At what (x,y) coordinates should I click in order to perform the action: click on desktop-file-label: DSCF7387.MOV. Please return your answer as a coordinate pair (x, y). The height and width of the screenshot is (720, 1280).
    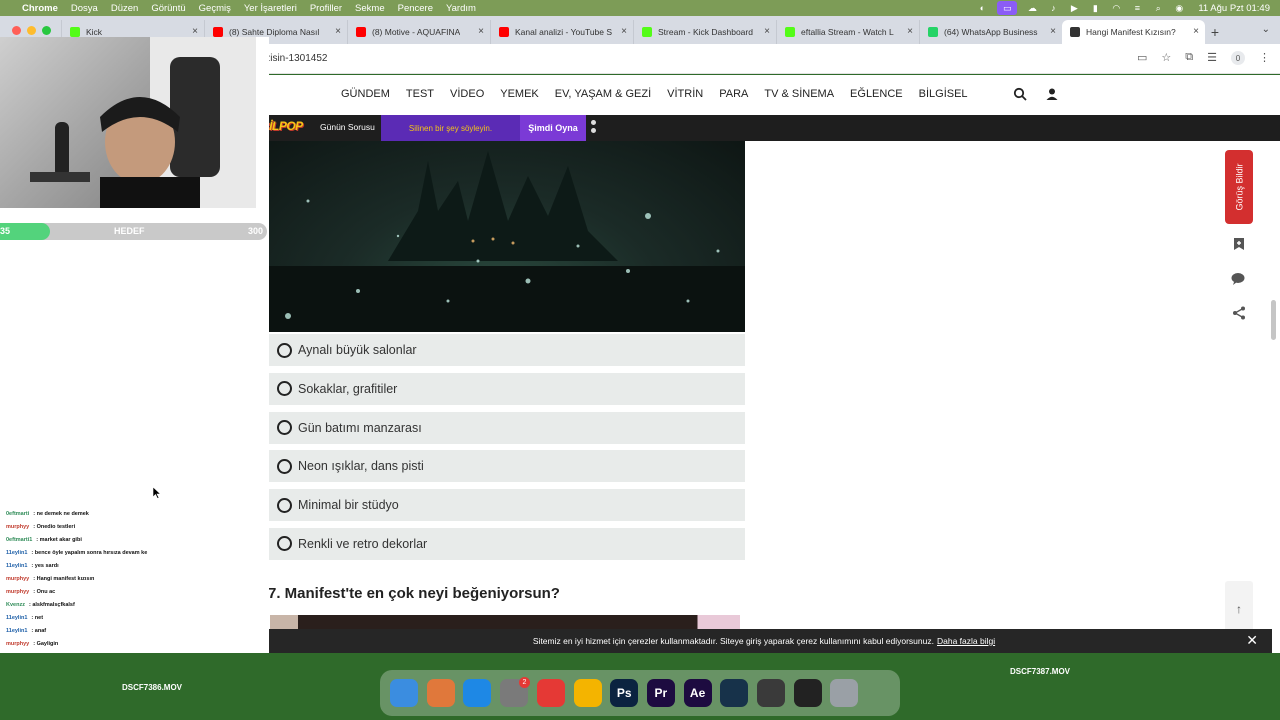
    Looking at the image, I should click on (1040, 671).